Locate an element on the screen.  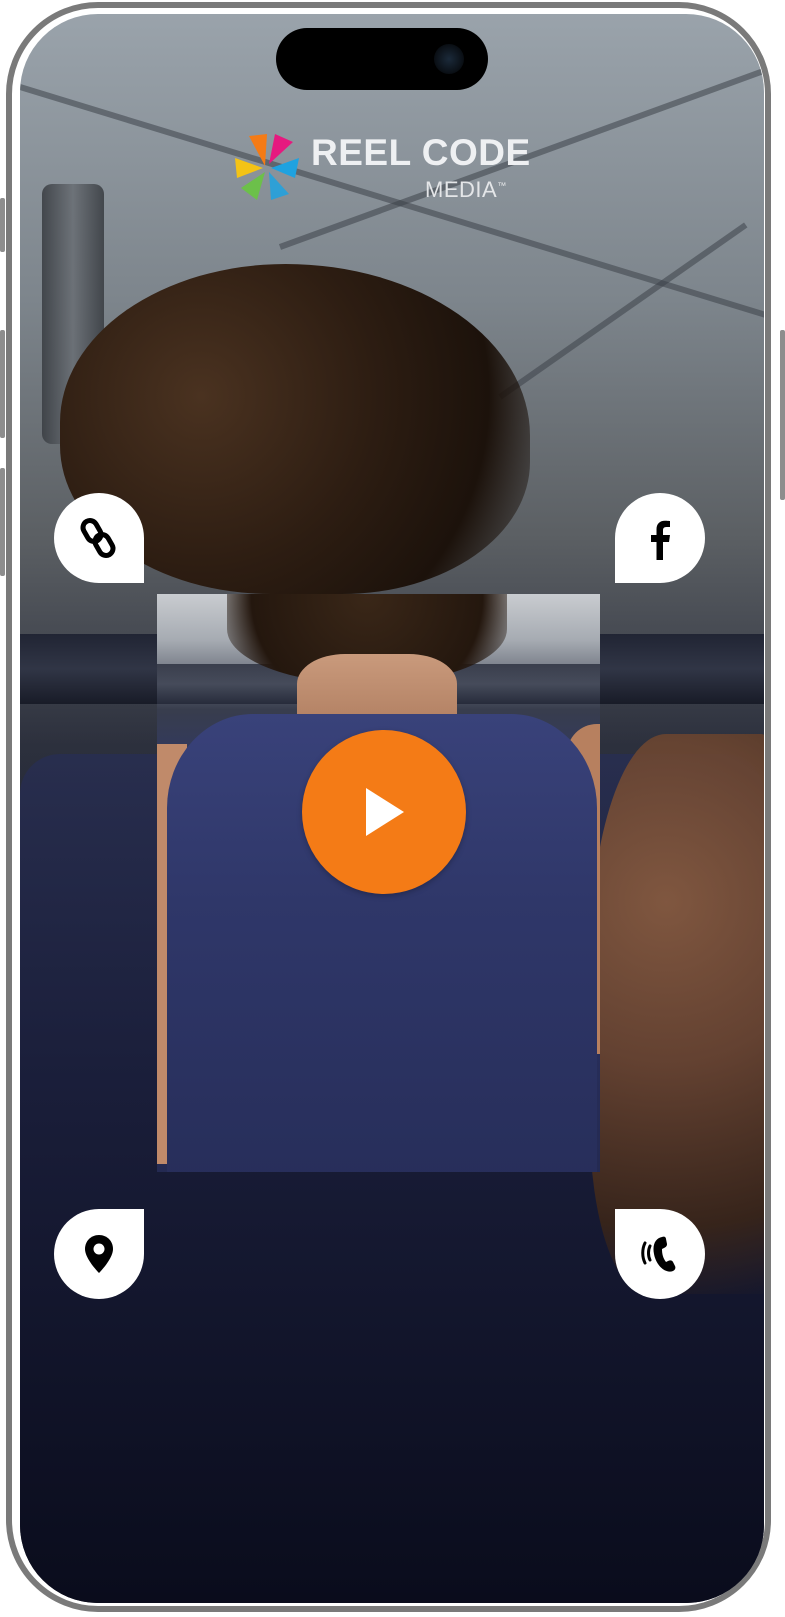
canopy-beam is located at coordinates (623, 311).